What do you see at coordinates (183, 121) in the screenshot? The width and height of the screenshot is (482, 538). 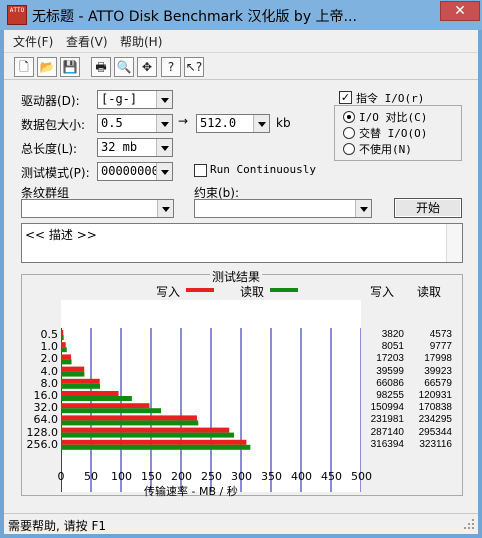 I see `arrow-icon: →` at bounding box center [183, 121].